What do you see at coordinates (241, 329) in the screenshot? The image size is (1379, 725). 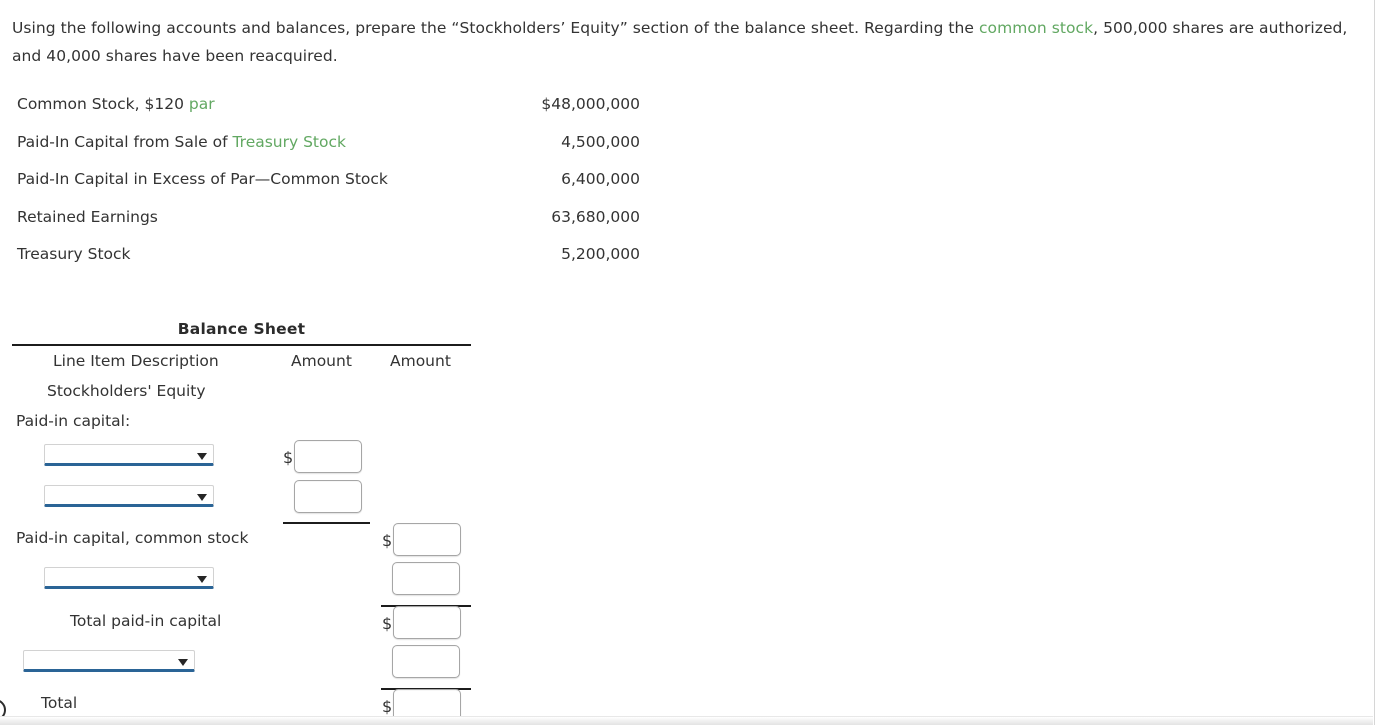 I see `balance-sheet-title: Balance Sheet` at bounding box center [241, 329].